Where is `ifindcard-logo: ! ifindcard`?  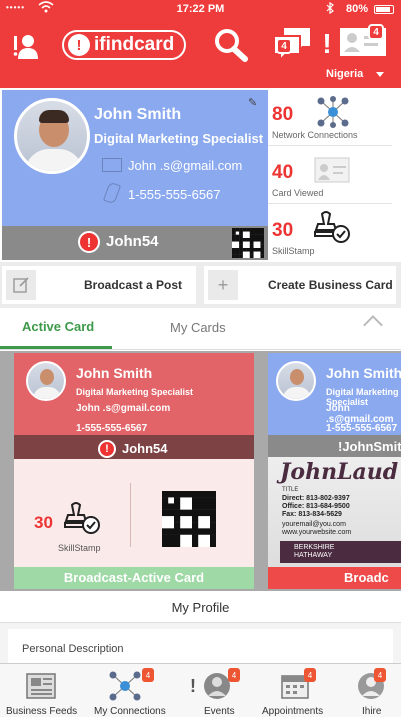
ifindcard-logo: ! ifindcard is located at coordinates (124, 45).